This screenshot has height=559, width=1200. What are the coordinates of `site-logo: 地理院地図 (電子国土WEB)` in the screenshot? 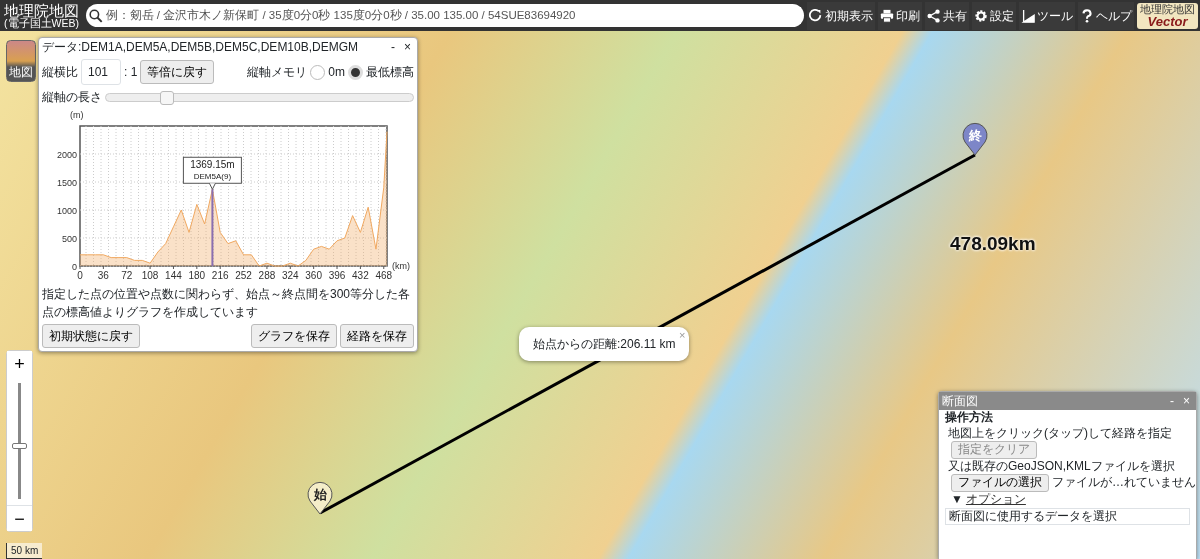 It's located at (41, 15).